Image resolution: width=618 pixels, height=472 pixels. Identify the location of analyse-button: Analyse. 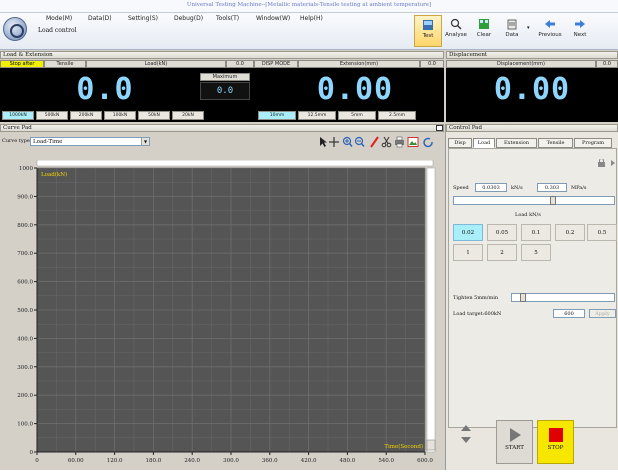
(456, 31).